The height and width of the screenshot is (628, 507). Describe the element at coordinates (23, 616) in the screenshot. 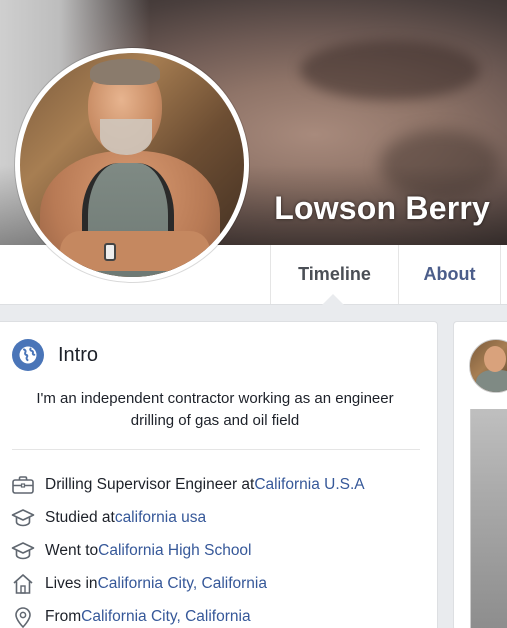

I see `location-pin-icon` at that location.